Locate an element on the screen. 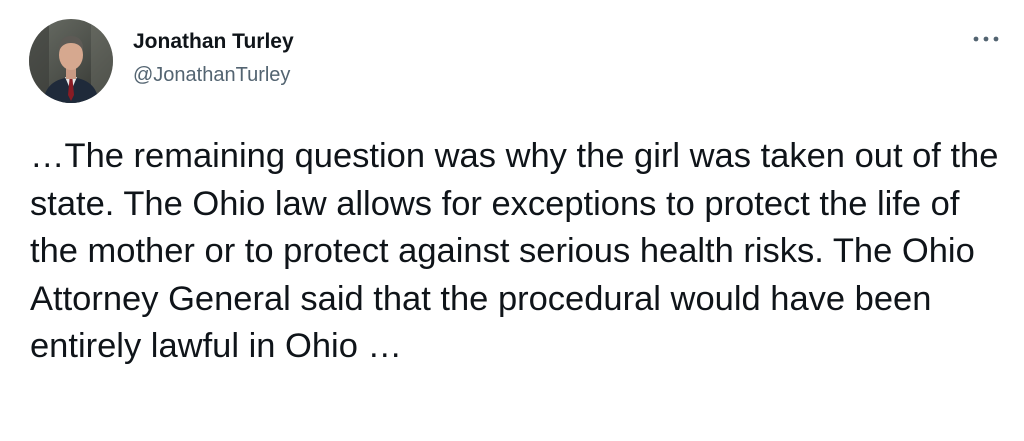 This screenshot has width=1024, height=441. author-name: Jonathan Turley is located at coordinates (213, 42).